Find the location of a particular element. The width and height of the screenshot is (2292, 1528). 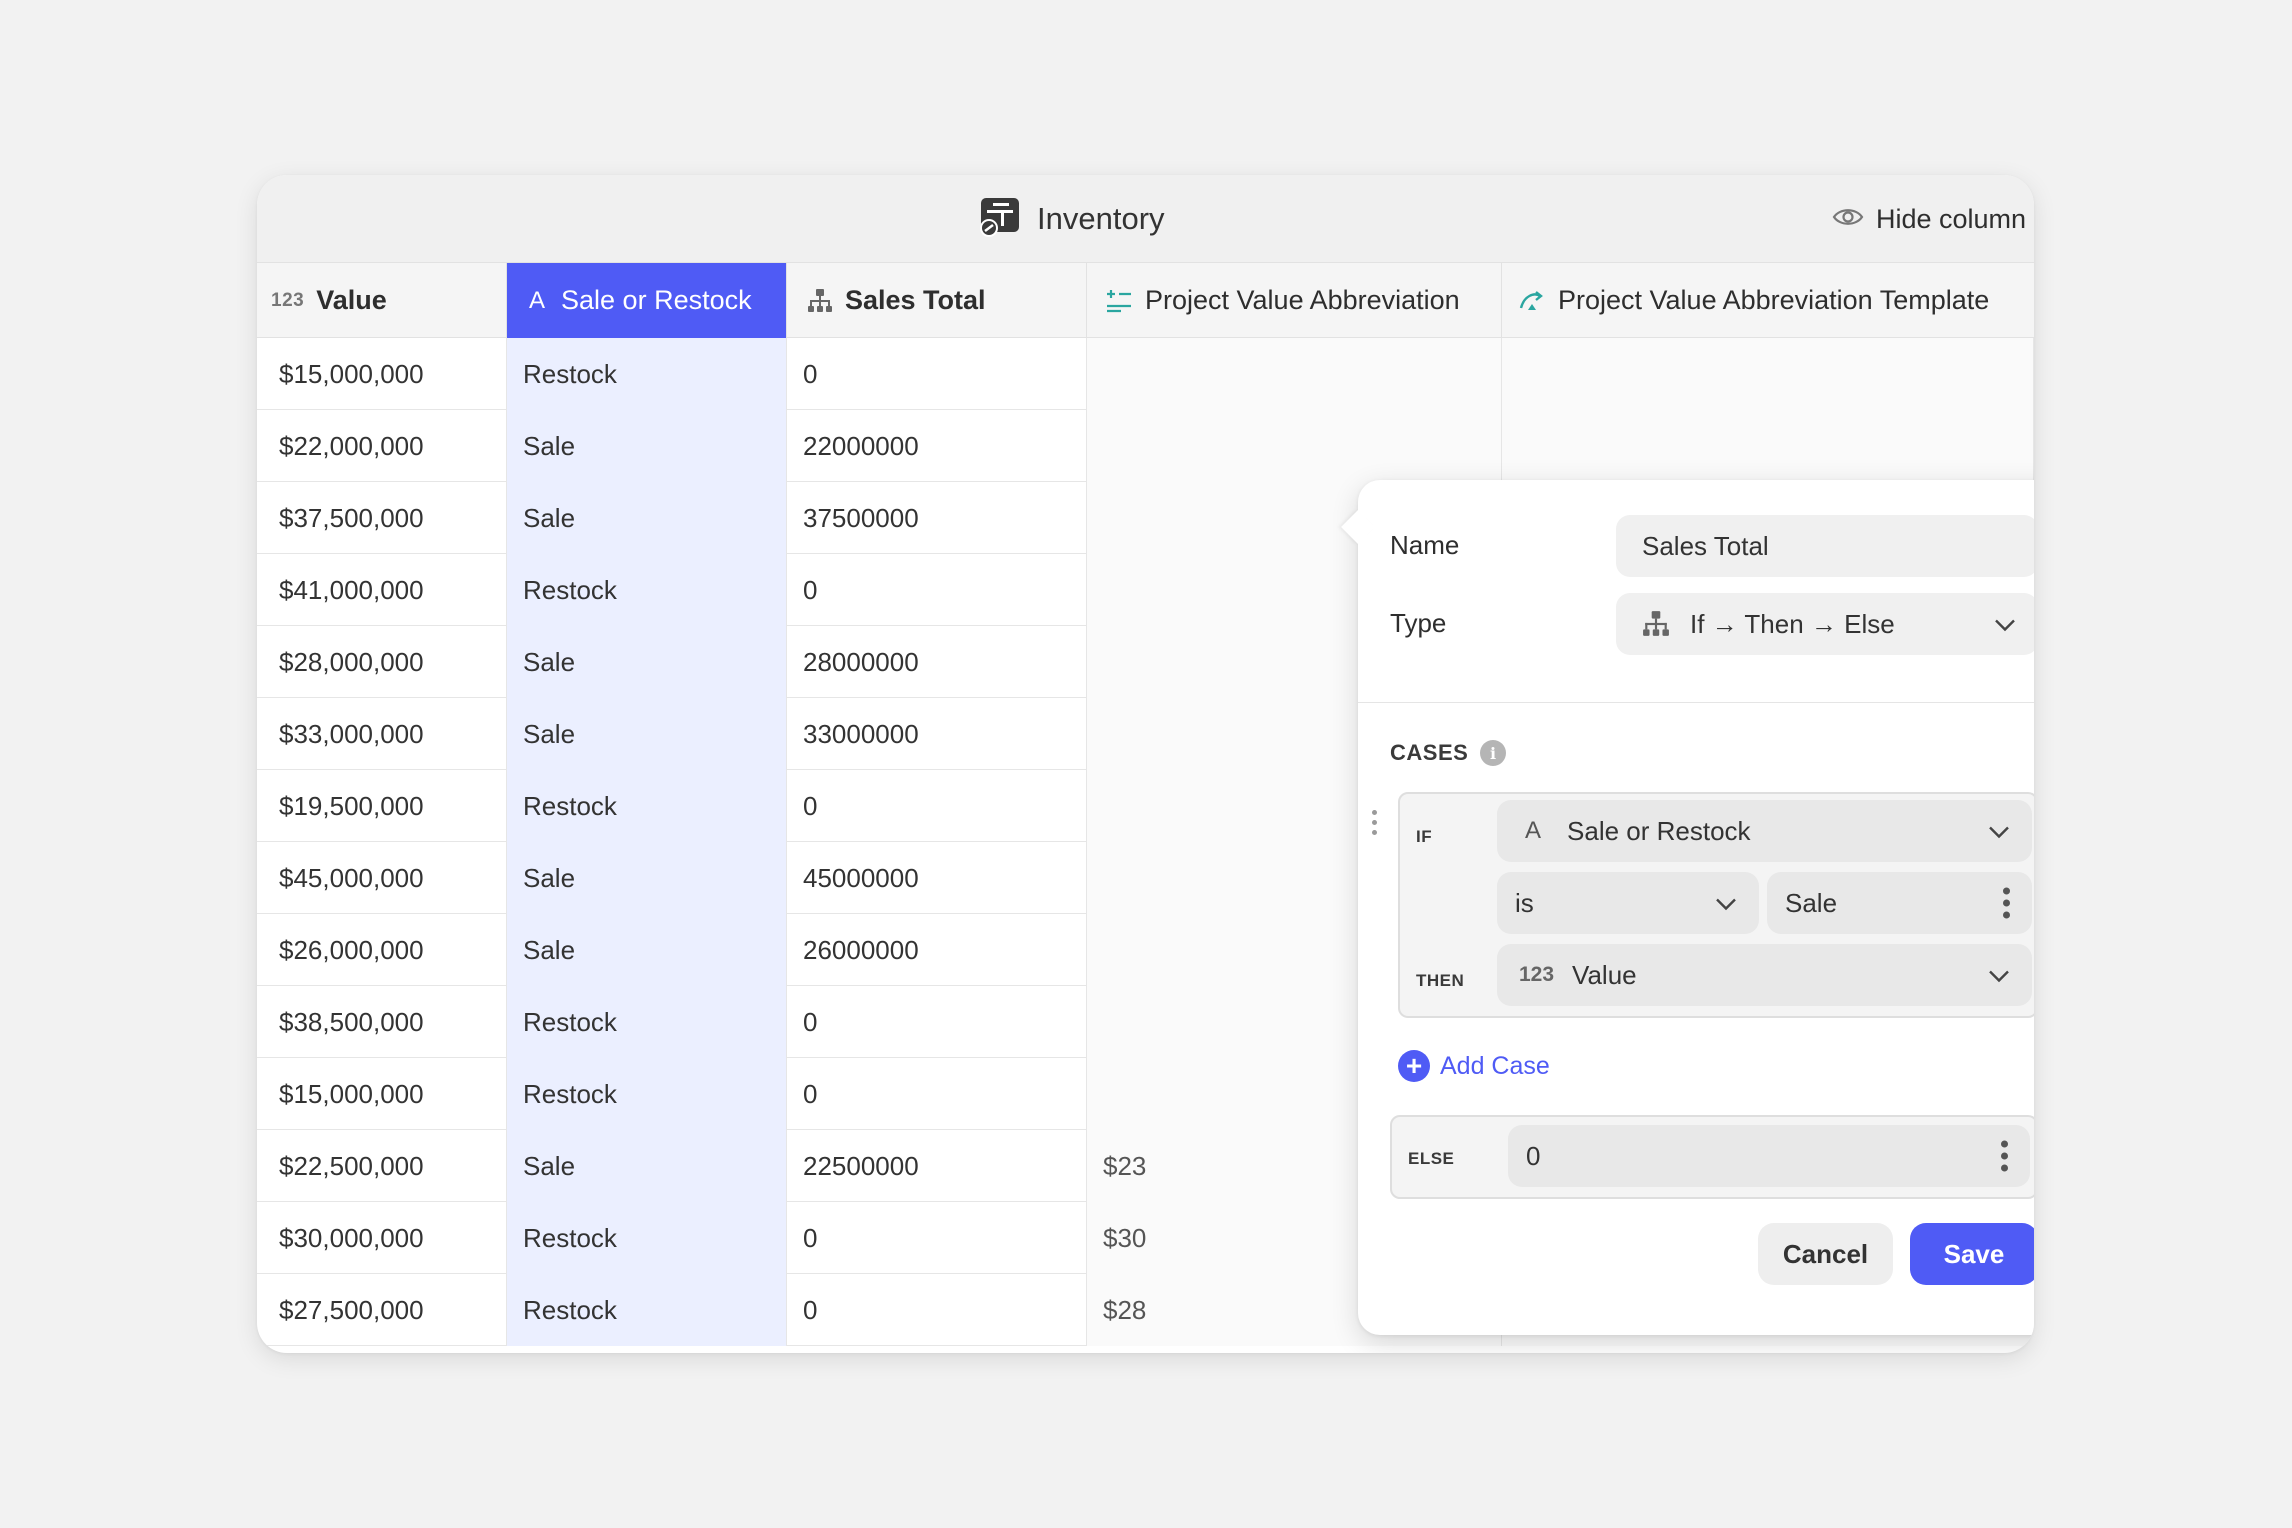

operator-select: is is located at coordinates (1628, 903).